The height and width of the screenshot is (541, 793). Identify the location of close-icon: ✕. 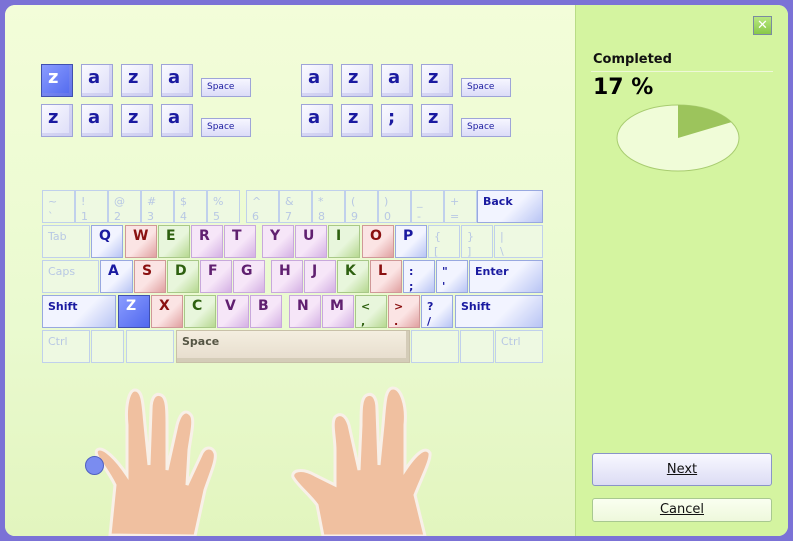
(762, 25).